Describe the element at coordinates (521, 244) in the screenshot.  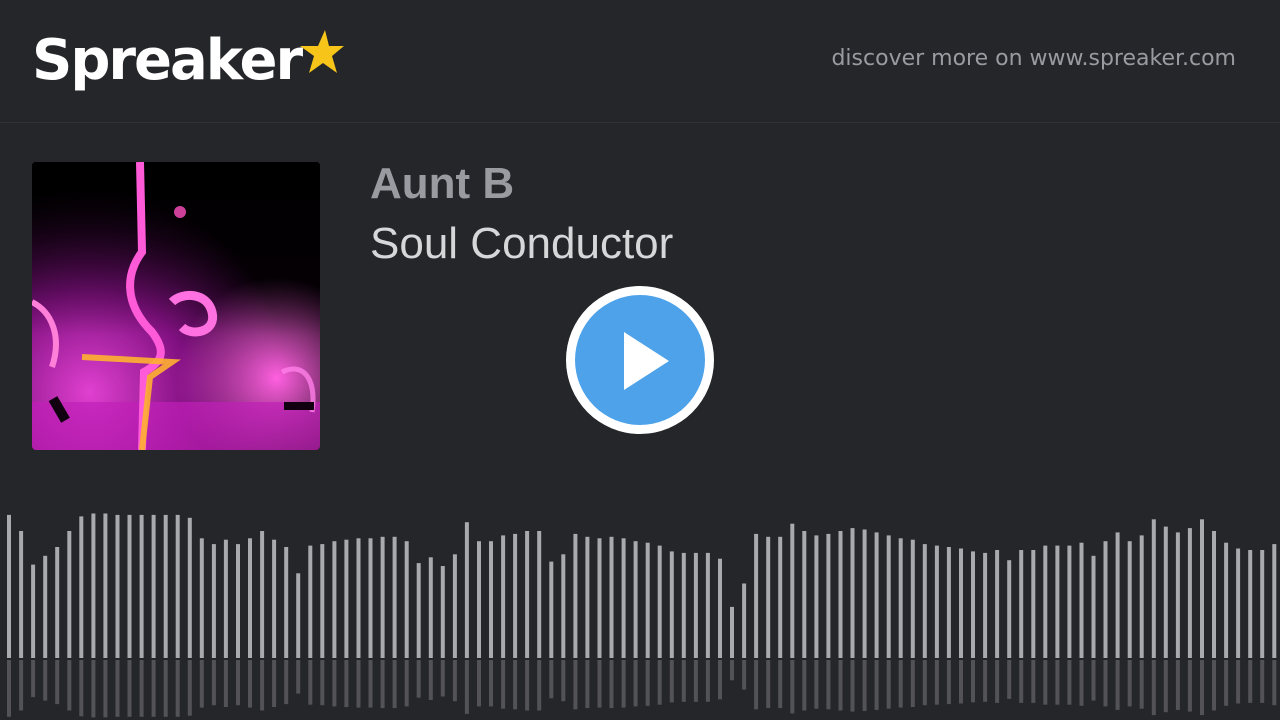
I see `episode-title: Soul Conductor` at that location.